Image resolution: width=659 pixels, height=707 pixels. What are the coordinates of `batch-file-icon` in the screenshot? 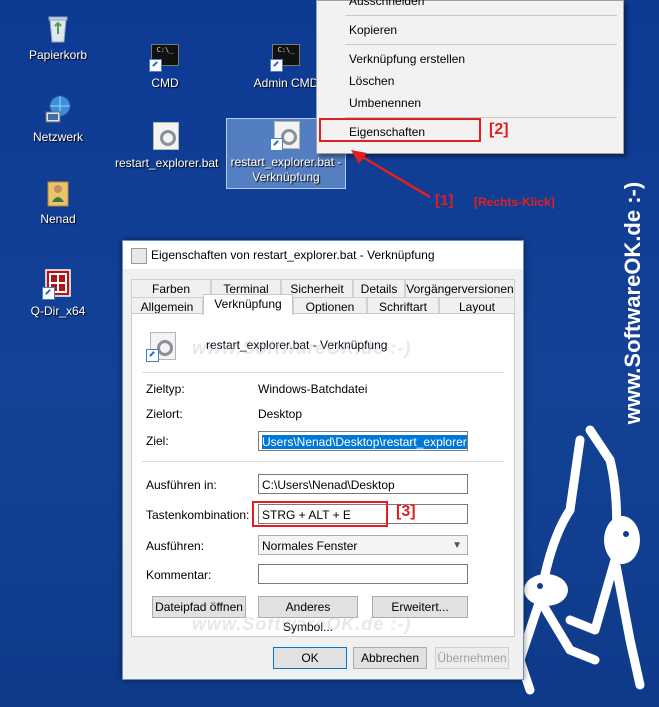 It's located at (165, 136).